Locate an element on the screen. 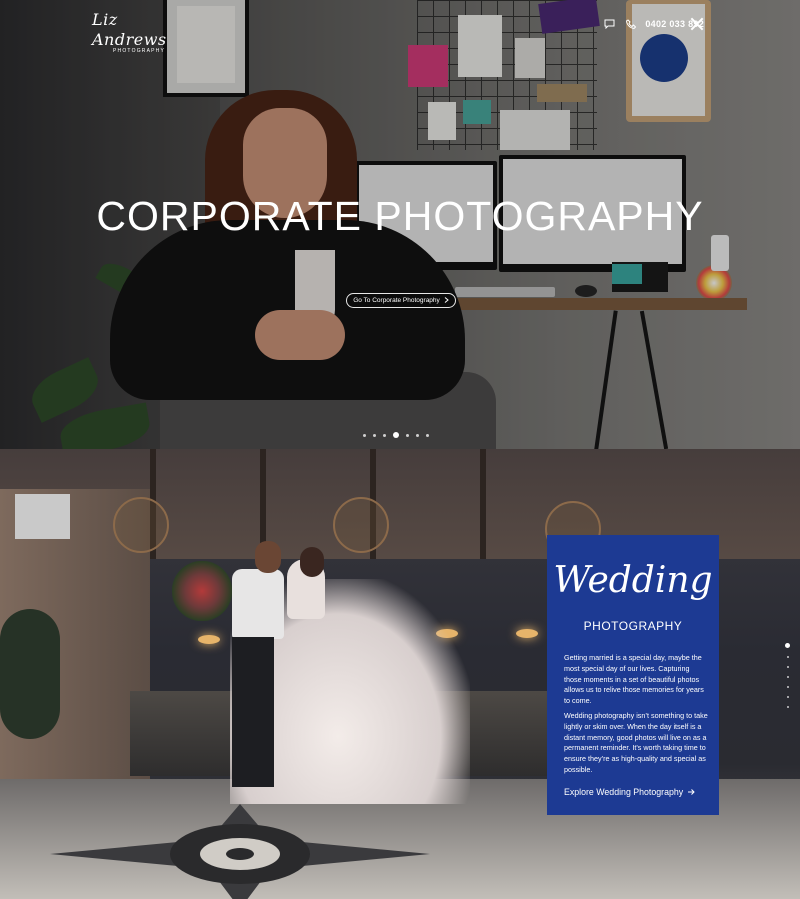 The width and height of the screenshot is (800, 899). wedding-subtitle: PHOTOGRAPHY is located at coordinates (633, 626).